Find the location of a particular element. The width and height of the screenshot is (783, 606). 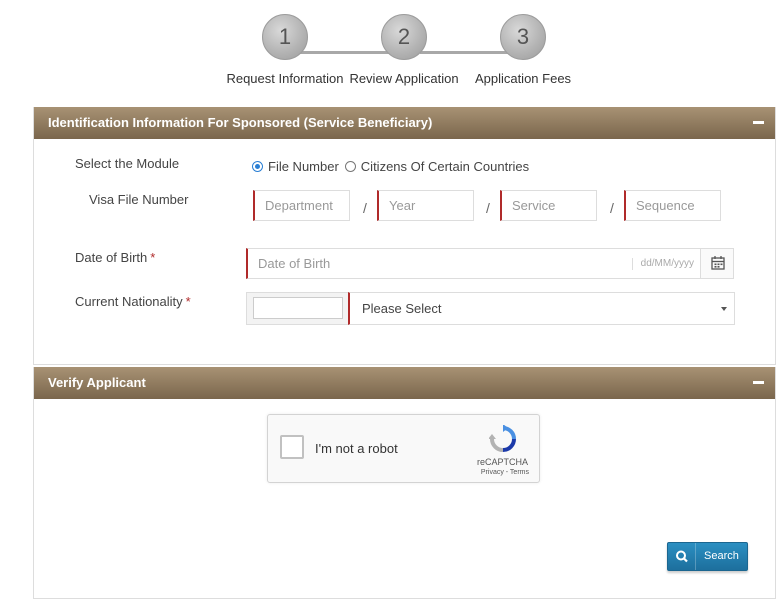

select-module-label: Select the Module is located at coordinates (127, 163).